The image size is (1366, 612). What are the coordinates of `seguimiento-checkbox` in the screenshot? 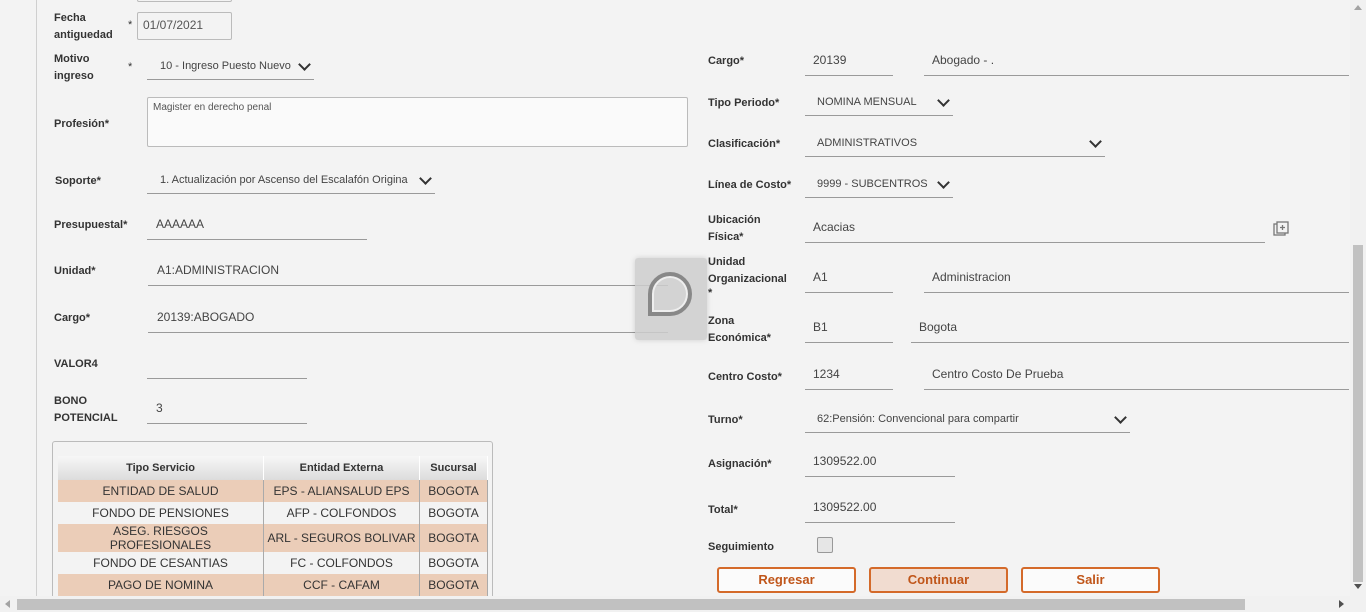 It's located at (825, 545).